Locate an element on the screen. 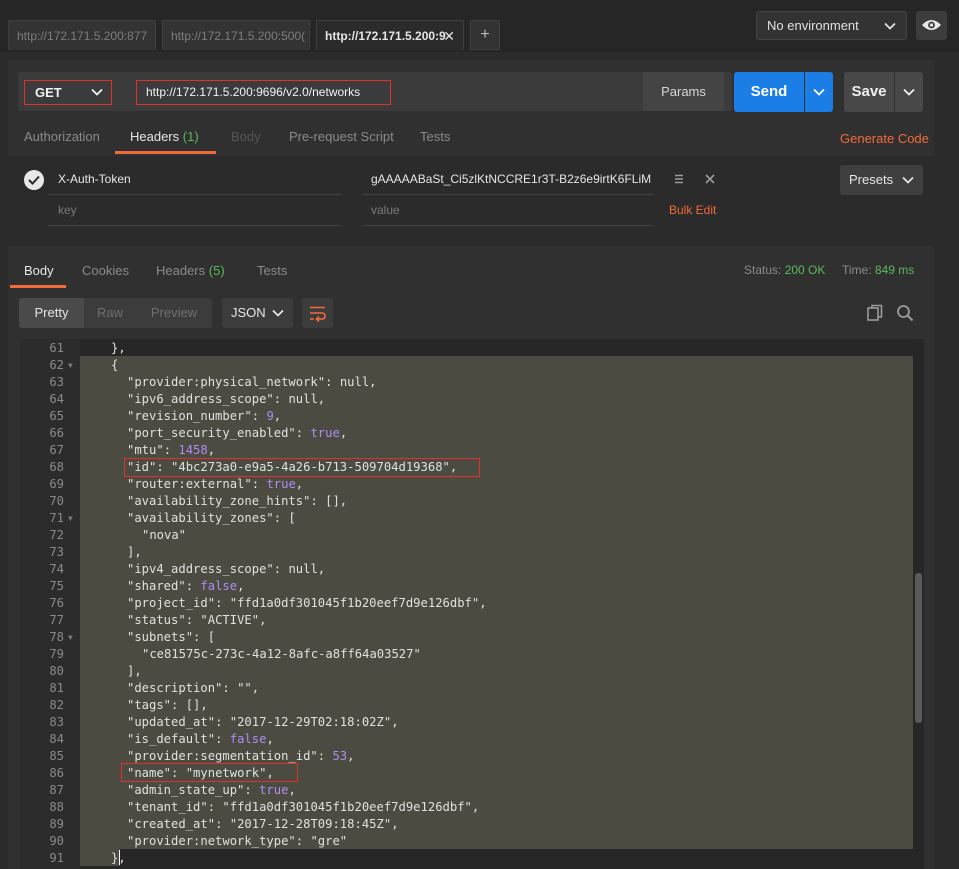 Image resolution: width=959 pixels, height=869 pixels. request-tab-label: http://172.171.5.200:877 is located at coordinates (82, 36).